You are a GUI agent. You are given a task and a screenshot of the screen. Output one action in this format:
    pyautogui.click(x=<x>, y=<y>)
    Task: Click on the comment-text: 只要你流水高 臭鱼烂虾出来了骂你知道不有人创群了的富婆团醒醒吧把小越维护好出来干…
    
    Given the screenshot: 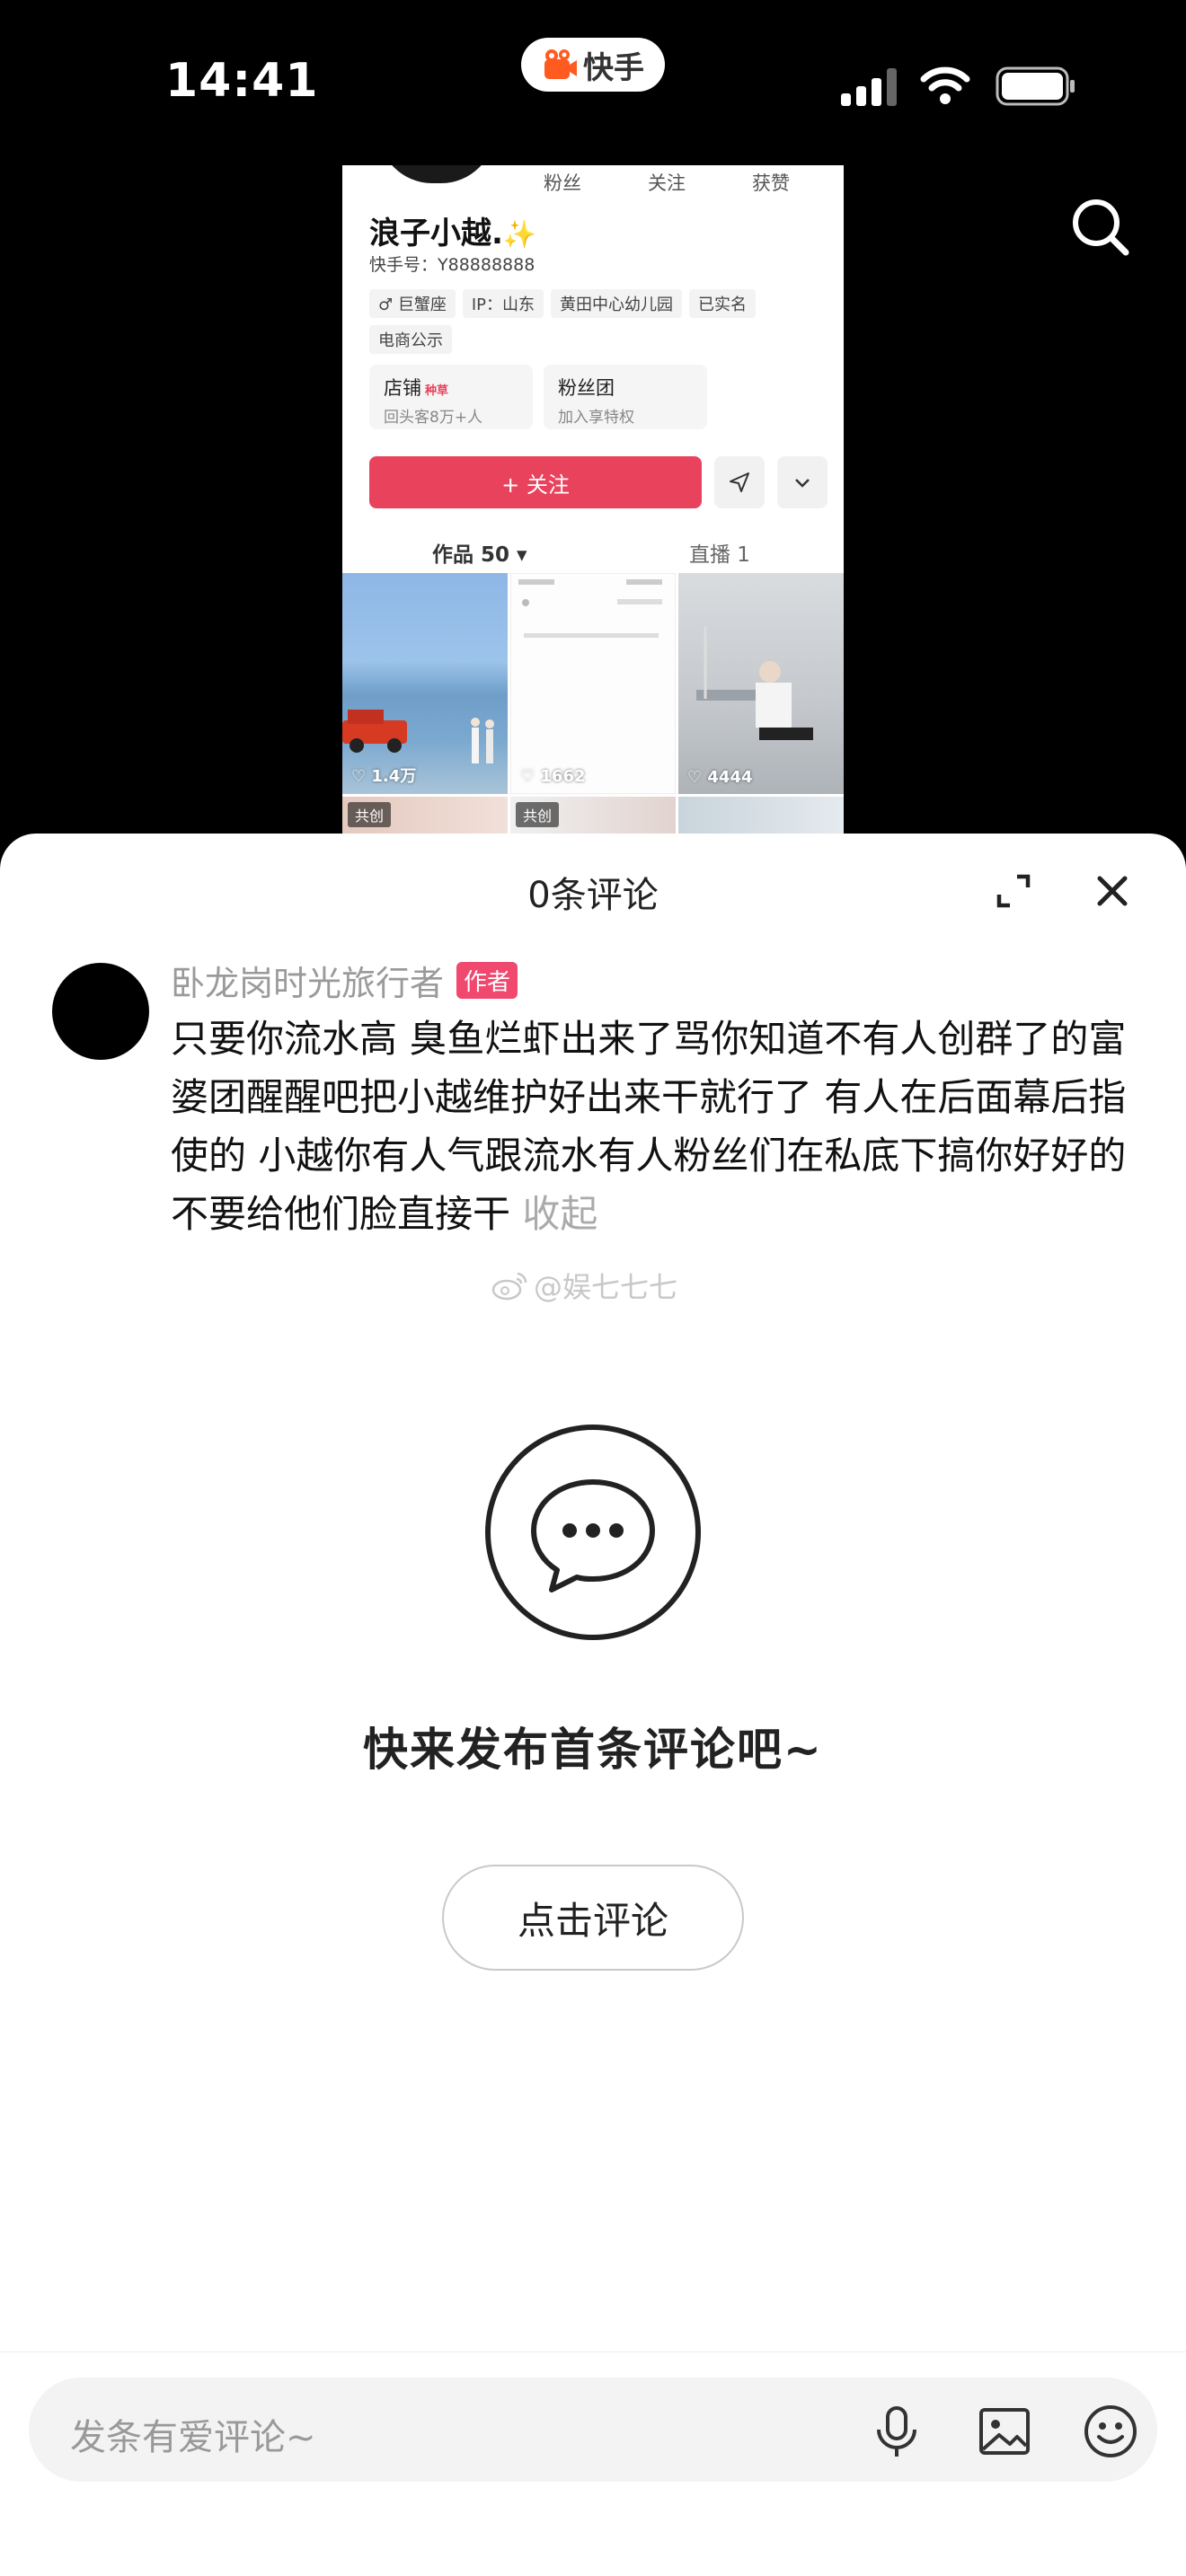 What is the action you would take?
    pyautogui.click(x=649, y=1126)
    